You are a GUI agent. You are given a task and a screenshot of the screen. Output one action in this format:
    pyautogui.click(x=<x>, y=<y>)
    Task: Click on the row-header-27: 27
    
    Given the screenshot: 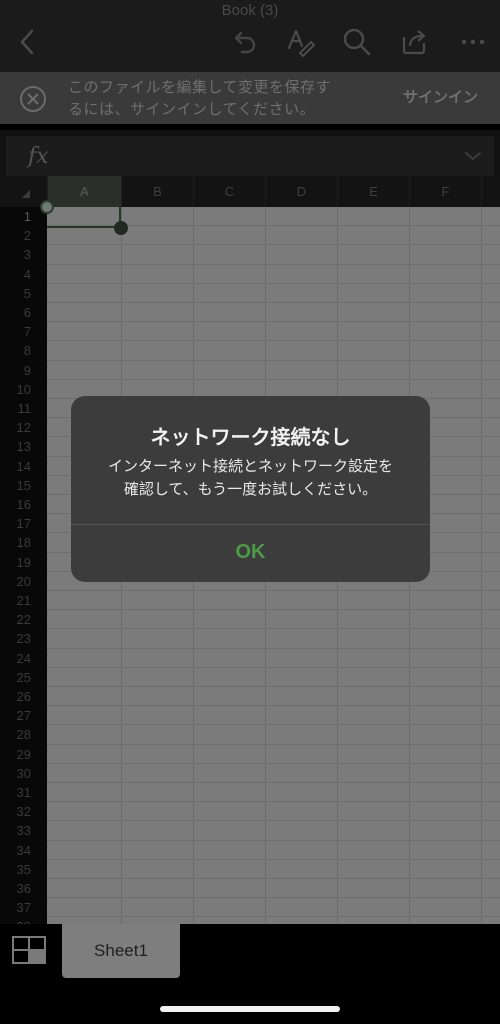 What is the action you would take?
    pyautogui.click(x=23, y=715)
    